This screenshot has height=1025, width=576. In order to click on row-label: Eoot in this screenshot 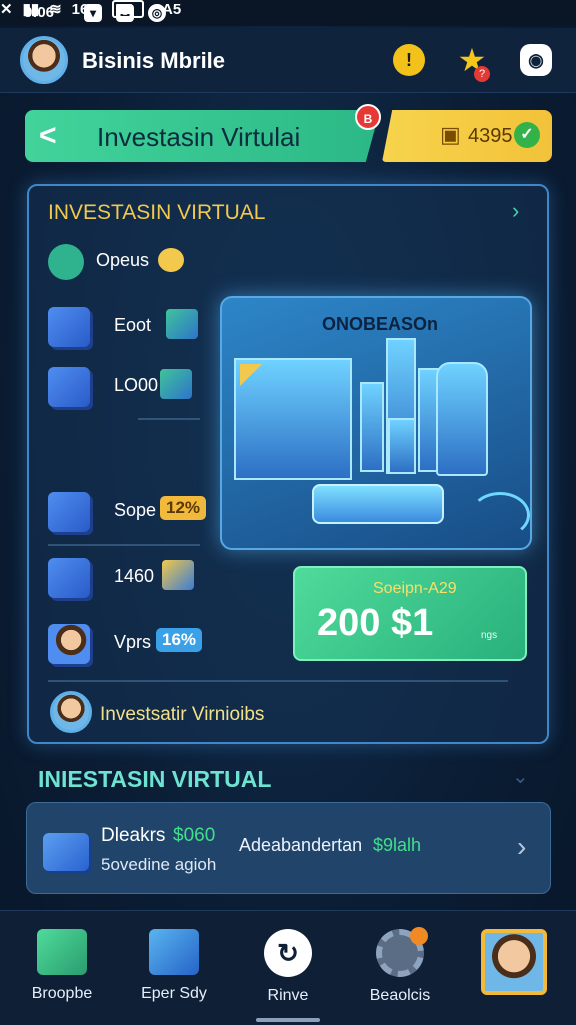, I will do `click(133, 325)`.